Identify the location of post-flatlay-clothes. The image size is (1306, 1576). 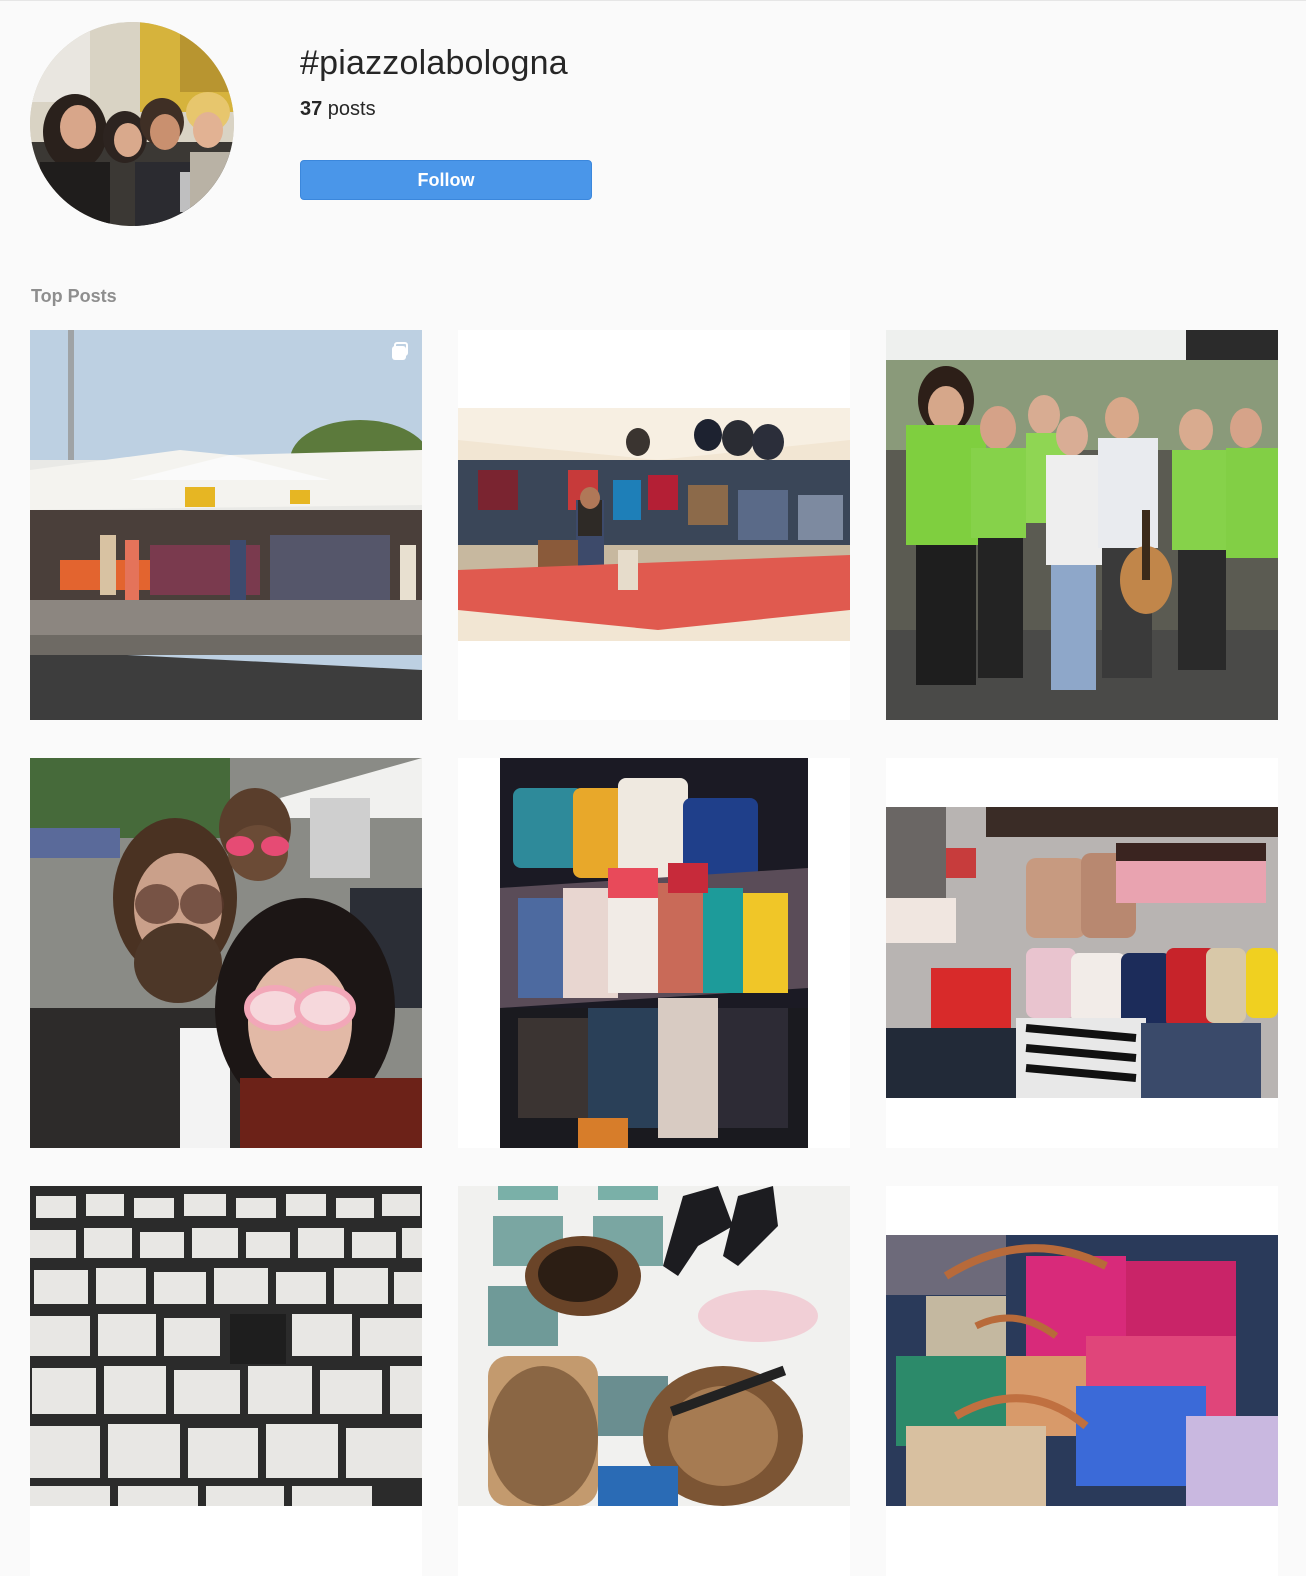
(654, 1381).